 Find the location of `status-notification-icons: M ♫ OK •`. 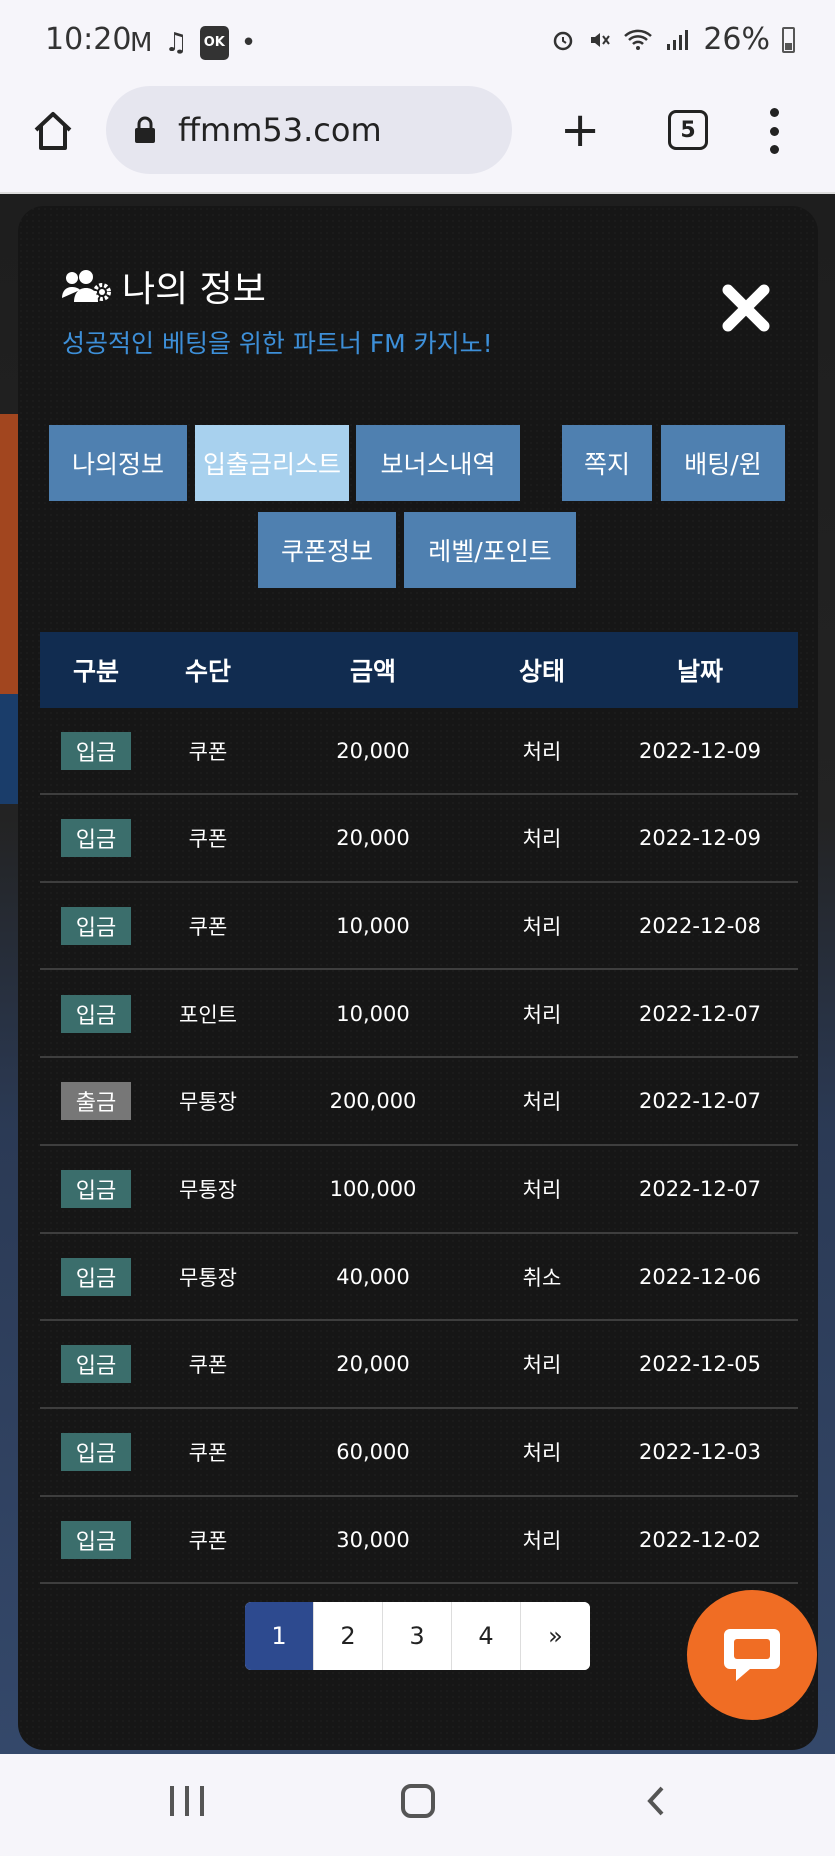

status-notification-icons: M ♫ OK • is located at coordinates (193, 43).